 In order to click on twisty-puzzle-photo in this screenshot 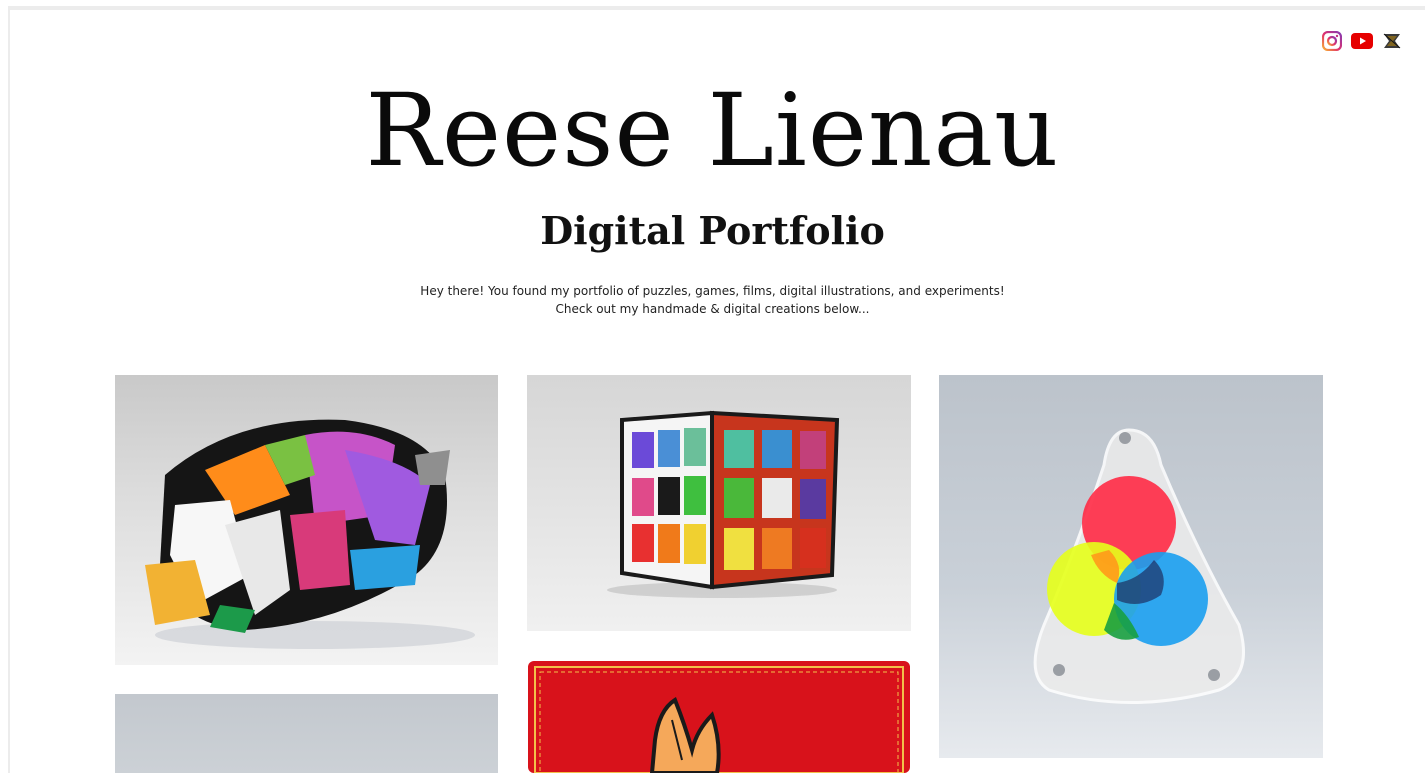, I will do `click(306, 520)`.